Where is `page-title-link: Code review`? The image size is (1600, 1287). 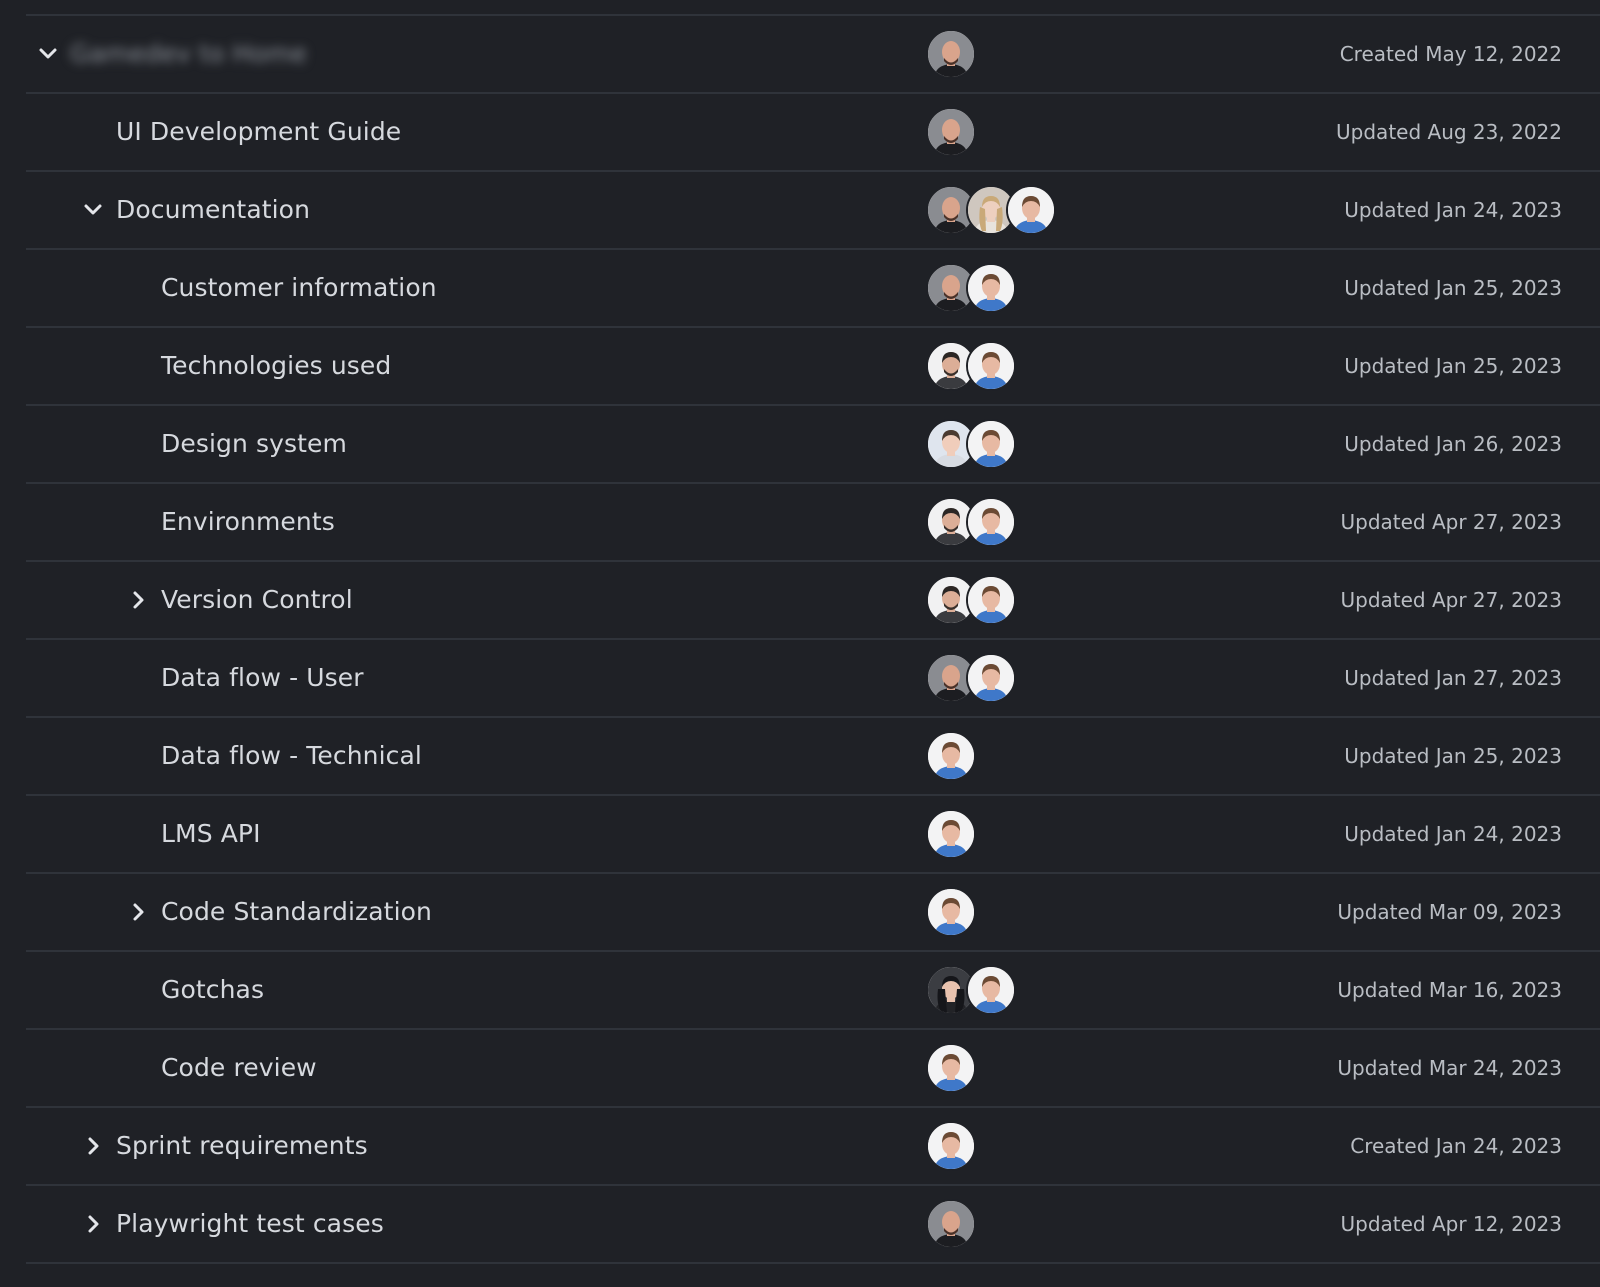 page-title-link: Code review is located at coordinates (239, 1068).